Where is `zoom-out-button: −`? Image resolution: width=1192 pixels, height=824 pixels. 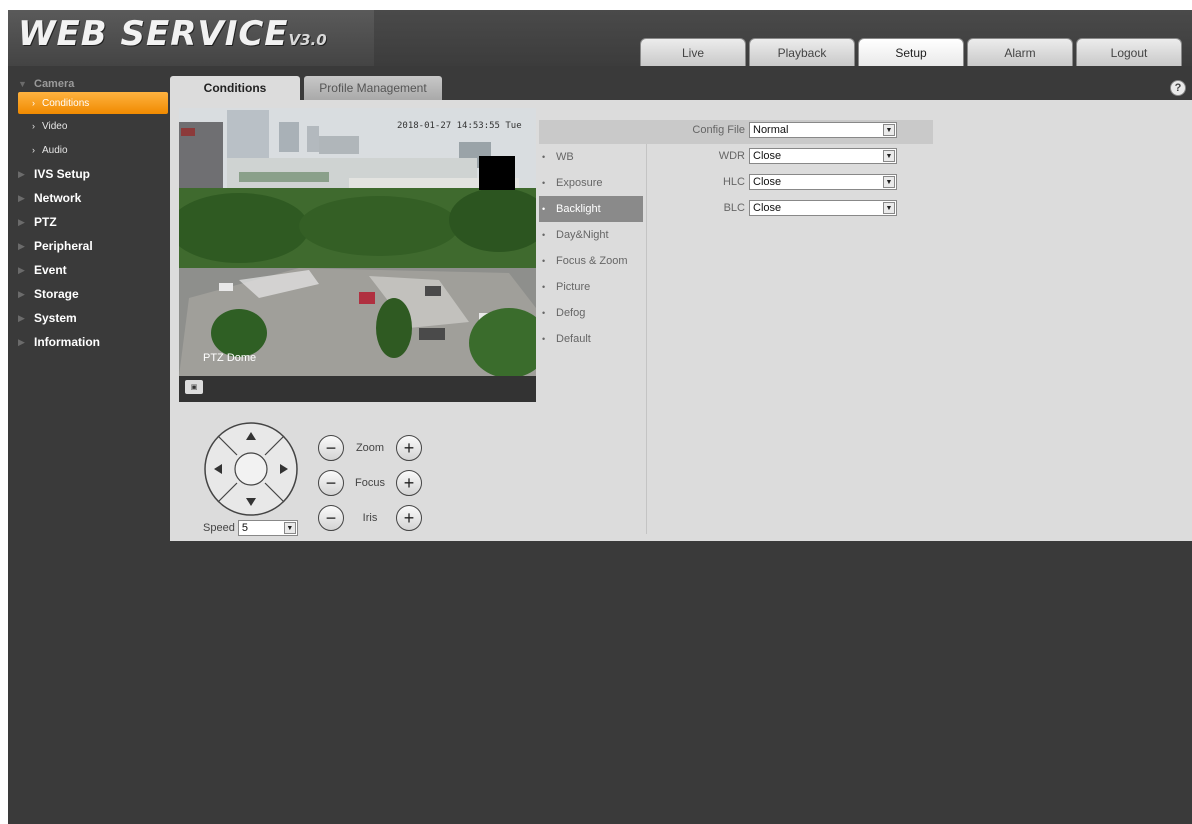
zoom-out-button: − is located at coordinates (331, 447).